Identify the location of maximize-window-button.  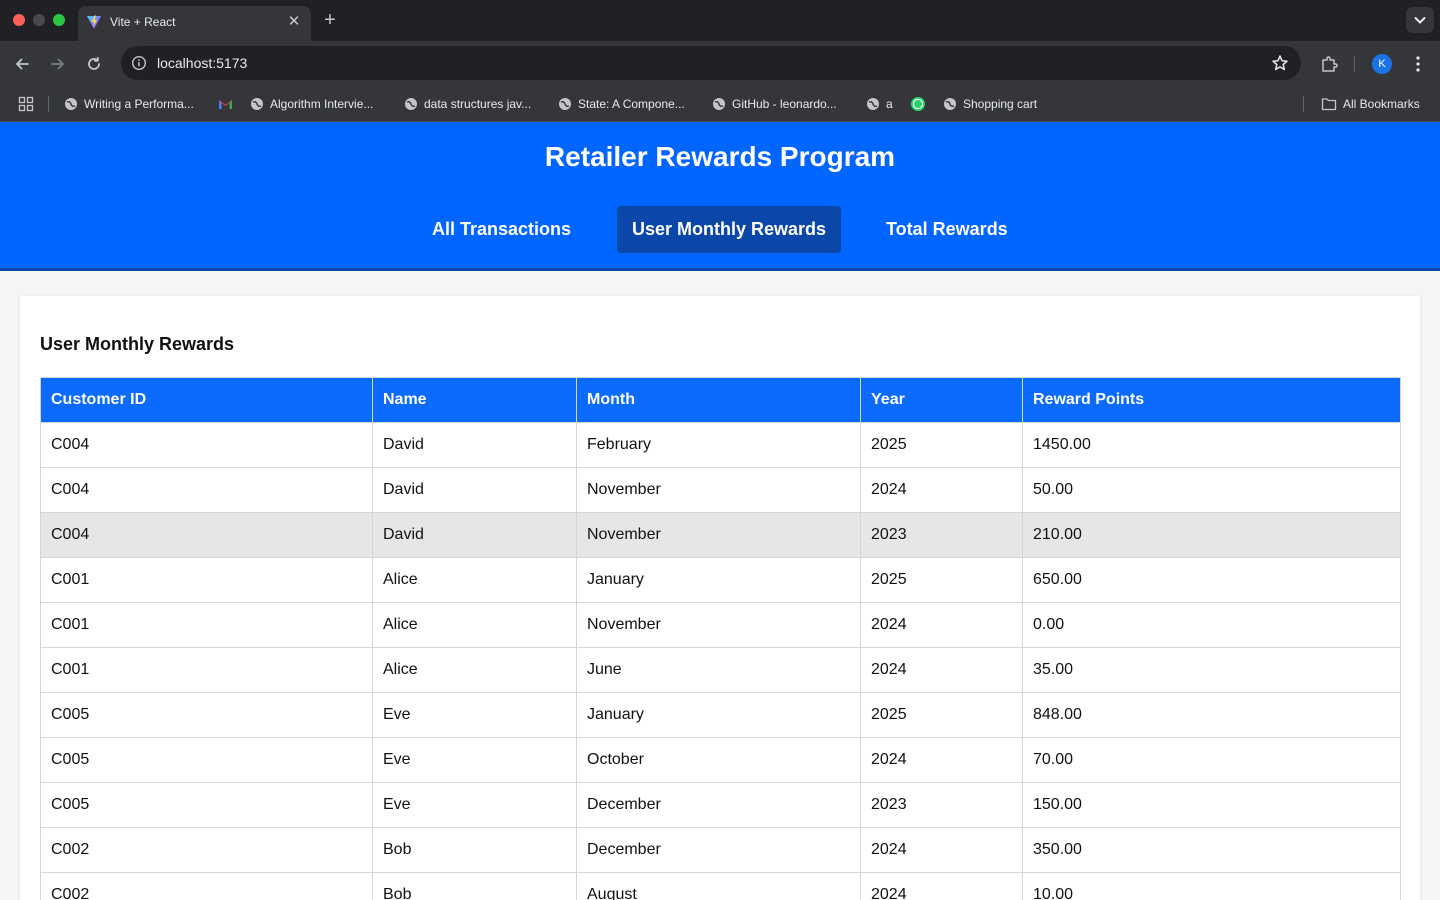
(59, 20).